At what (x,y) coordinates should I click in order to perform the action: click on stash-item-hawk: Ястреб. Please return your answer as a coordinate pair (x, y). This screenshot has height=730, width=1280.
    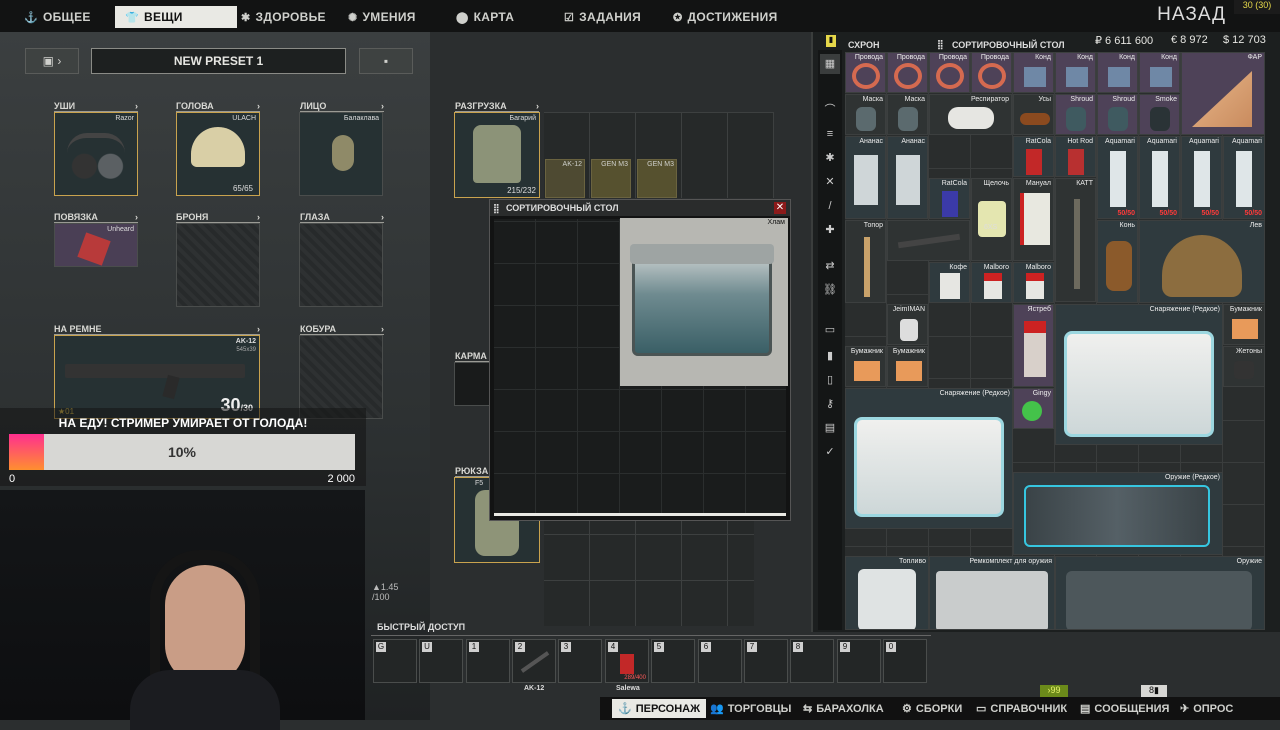
    Looking at the image, I should click on (1033, 345).